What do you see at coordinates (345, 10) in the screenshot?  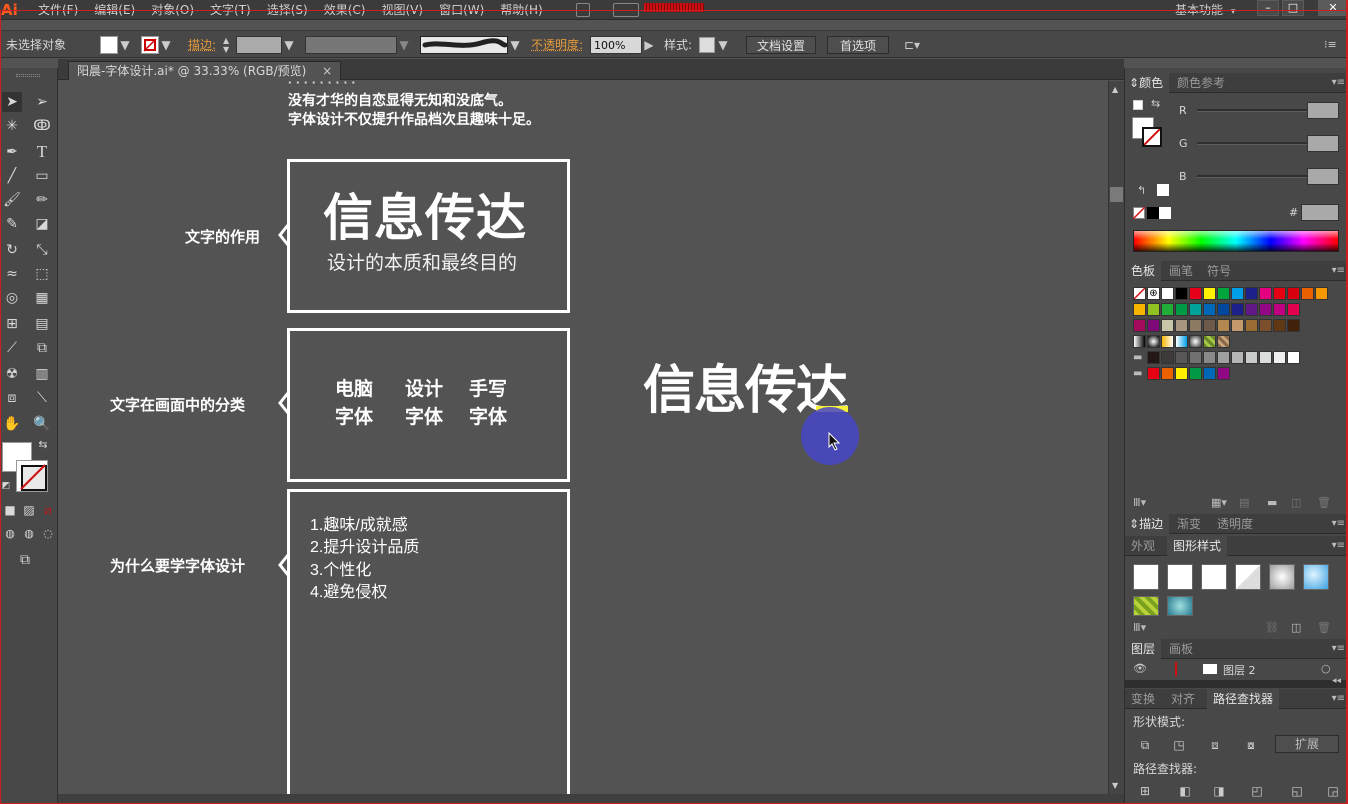 I see `menu-effect: 效果(C)` at bounding box center [345, 10].